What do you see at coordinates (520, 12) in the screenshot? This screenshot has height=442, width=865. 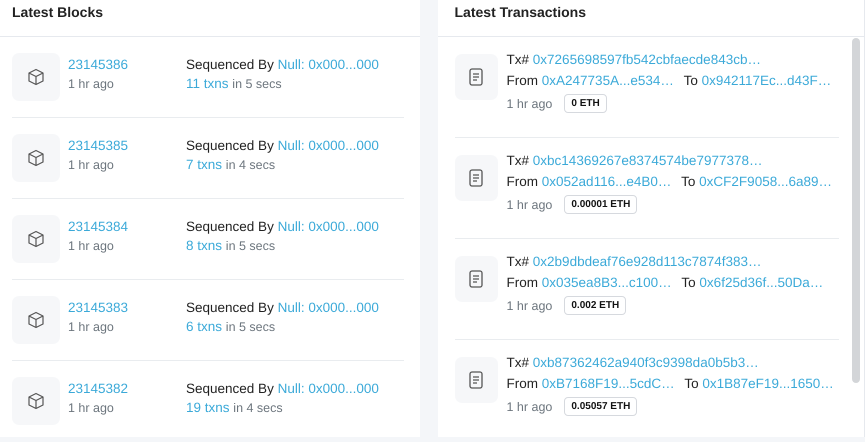 I see `card-title: Latest Transactions` at bounding box center [520, 12].